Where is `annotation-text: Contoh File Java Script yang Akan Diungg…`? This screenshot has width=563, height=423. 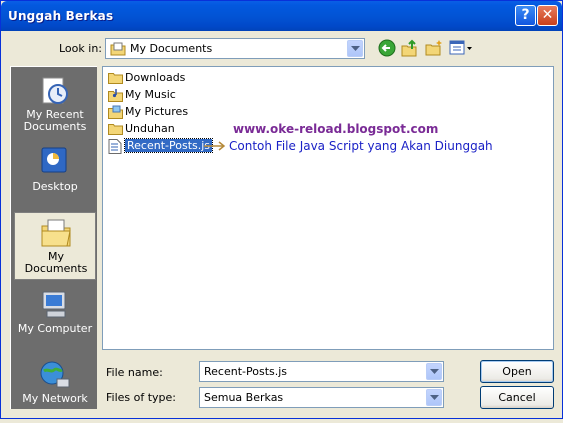 annotation-text: Contoh File Java Script yang Akan Diungg… is located at coordinates (361, 146).